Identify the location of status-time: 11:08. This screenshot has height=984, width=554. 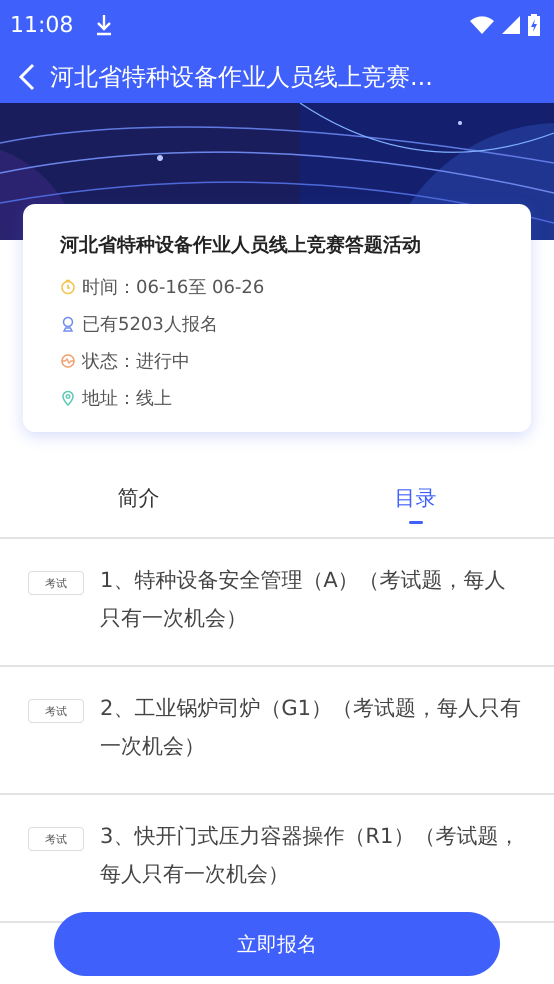
(42, 25).